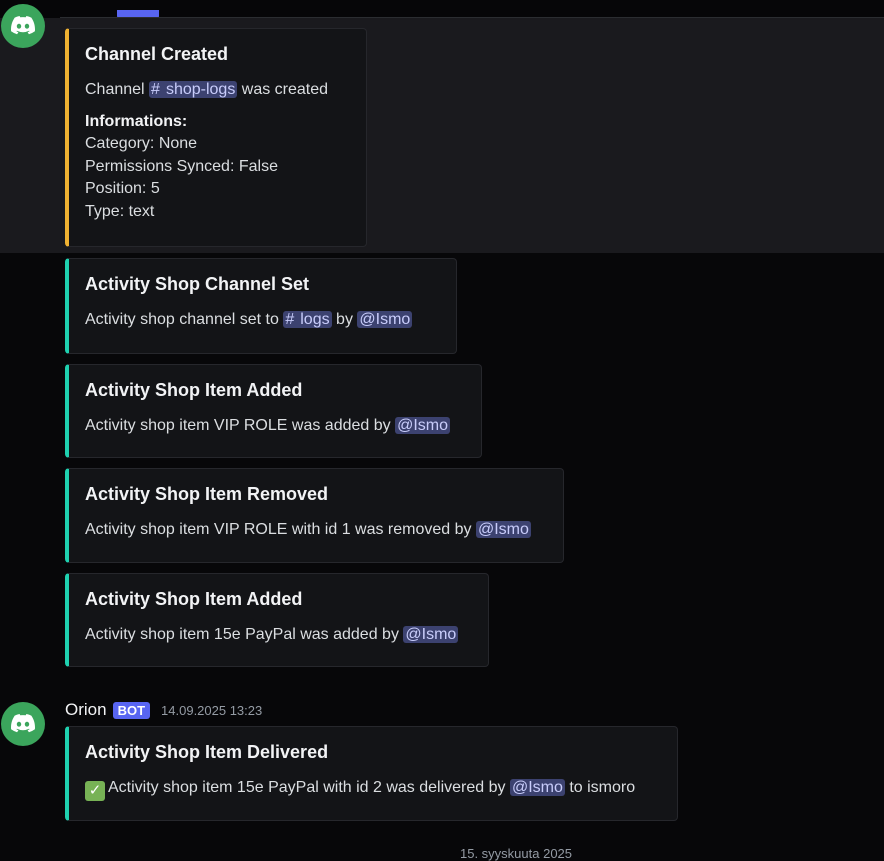  I want to click on field-line: Type: text, so click(120, 211).